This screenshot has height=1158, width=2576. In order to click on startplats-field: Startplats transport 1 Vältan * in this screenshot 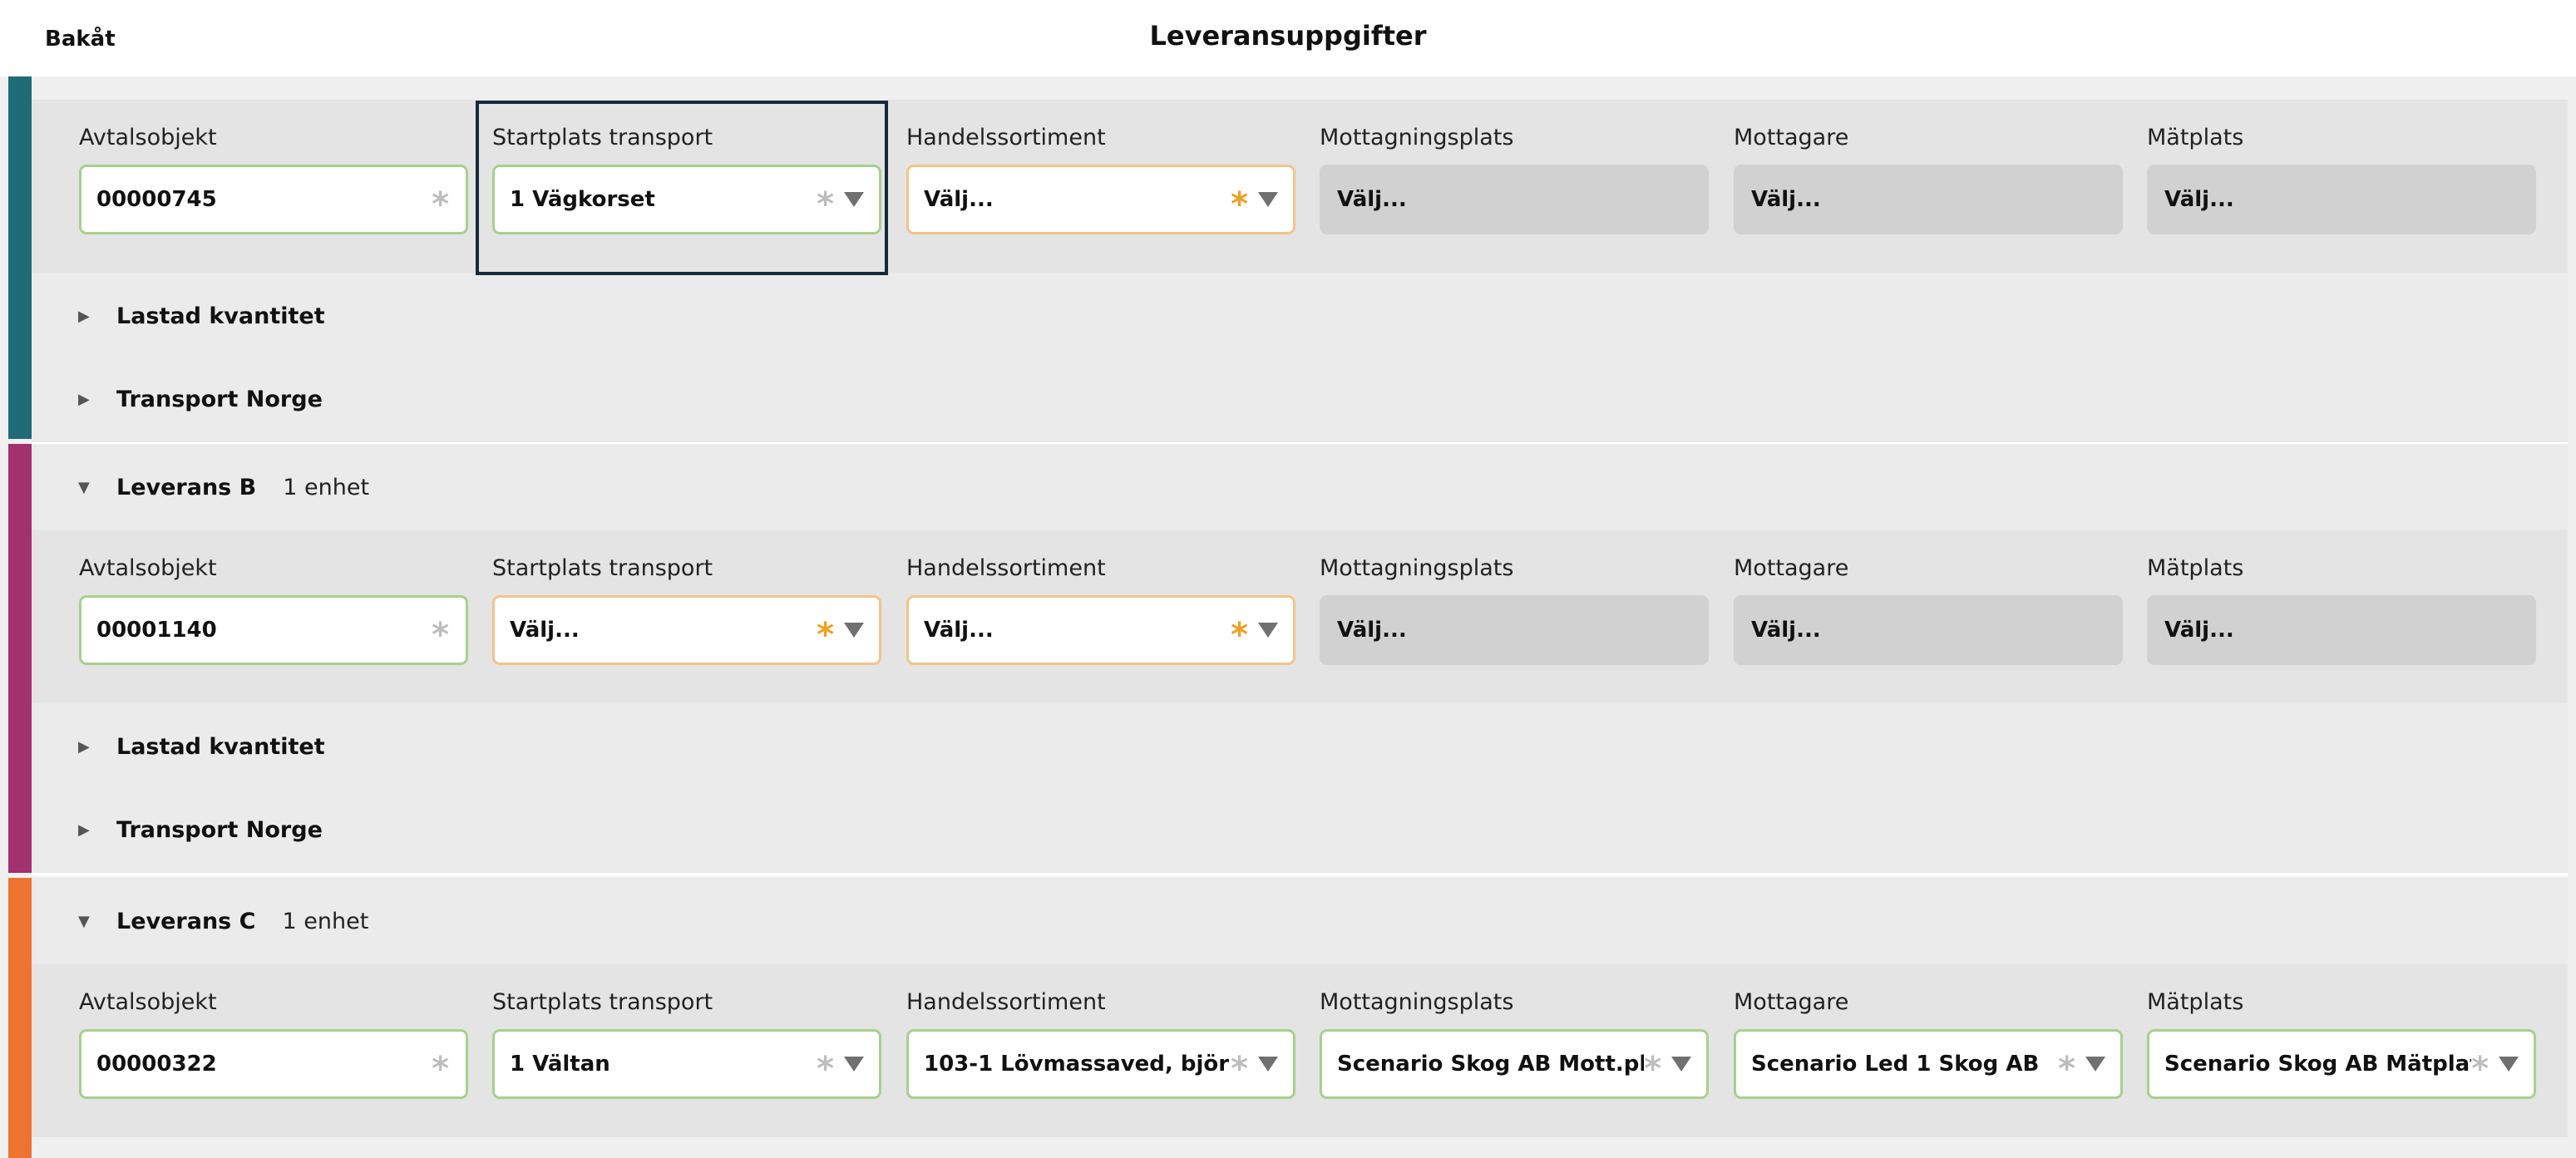, I will do `click(686, 1050)`.